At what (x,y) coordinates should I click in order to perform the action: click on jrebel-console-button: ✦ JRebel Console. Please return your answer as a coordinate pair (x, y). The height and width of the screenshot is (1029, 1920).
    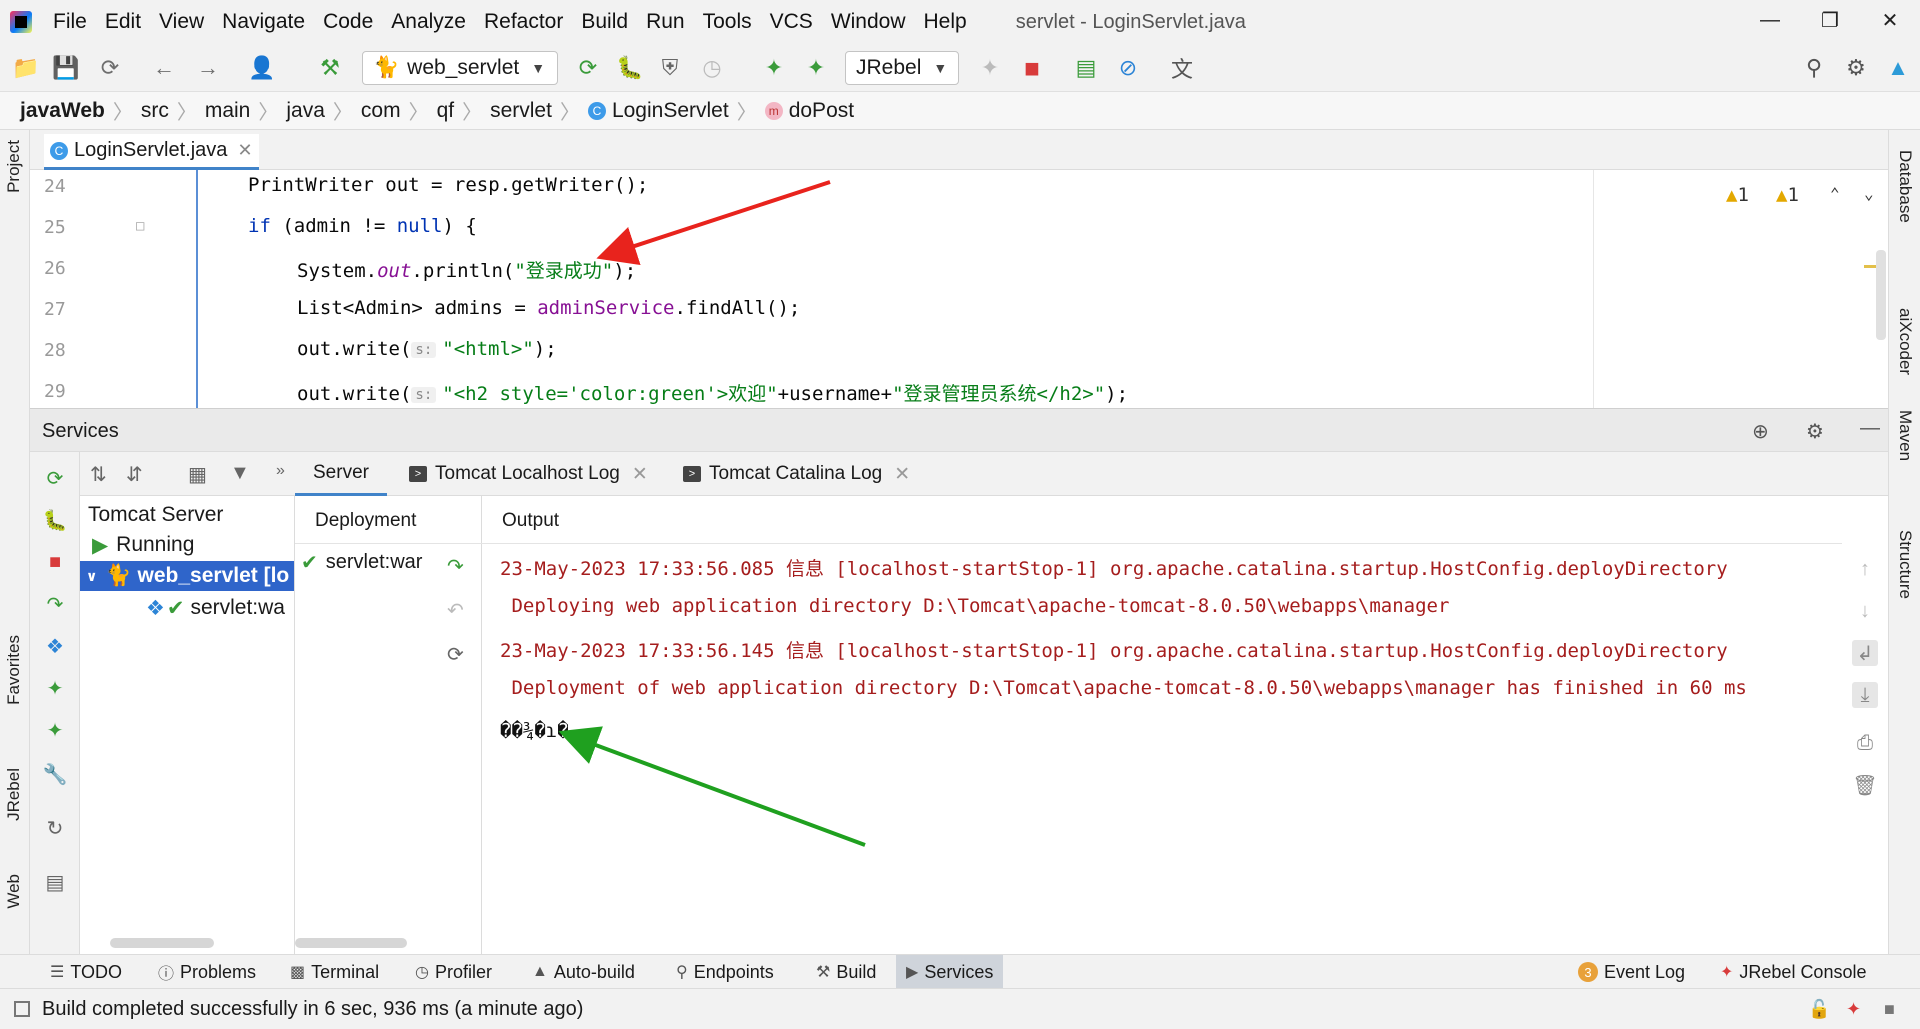
    Looking at the image, I should click on (1793, 972).